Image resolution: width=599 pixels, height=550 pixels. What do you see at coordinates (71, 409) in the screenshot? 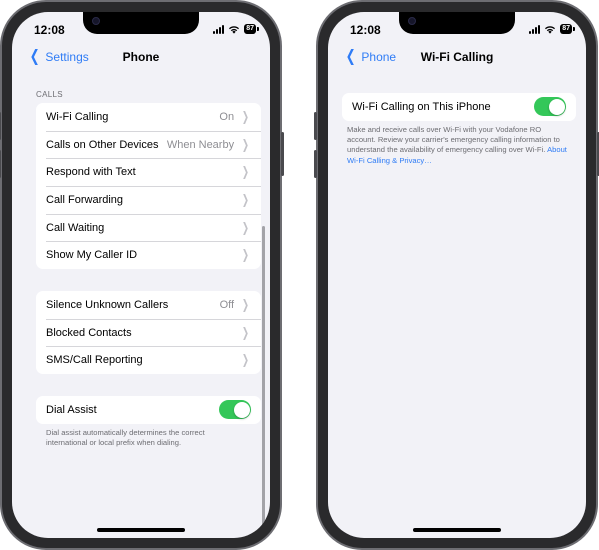
I see `row-label: Dial Assist` at bounding box center [71, 409].